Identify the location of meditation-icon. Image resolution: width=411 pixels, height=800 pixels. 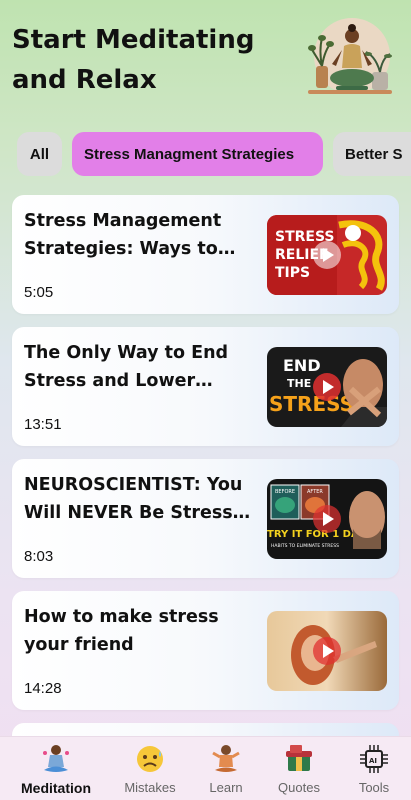
(56, 759).